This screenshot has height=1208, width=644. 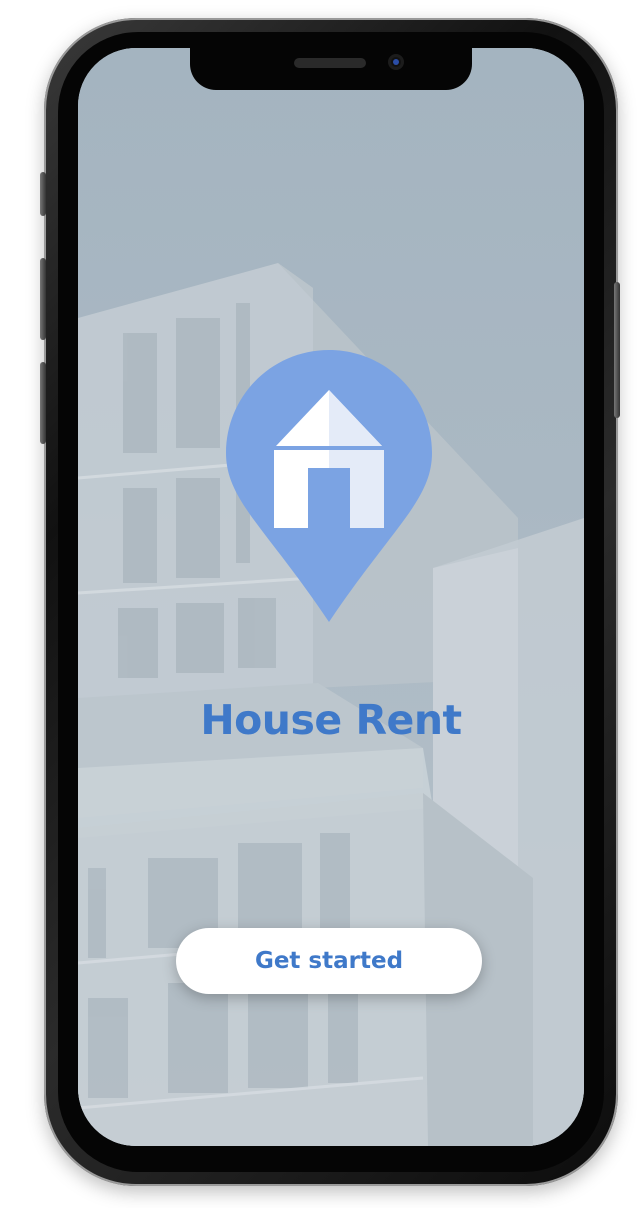 What do you see at coordinates (329, 486) in the screenshot?
I see `map-pin-house-icon` at bounding box center [329, 486].